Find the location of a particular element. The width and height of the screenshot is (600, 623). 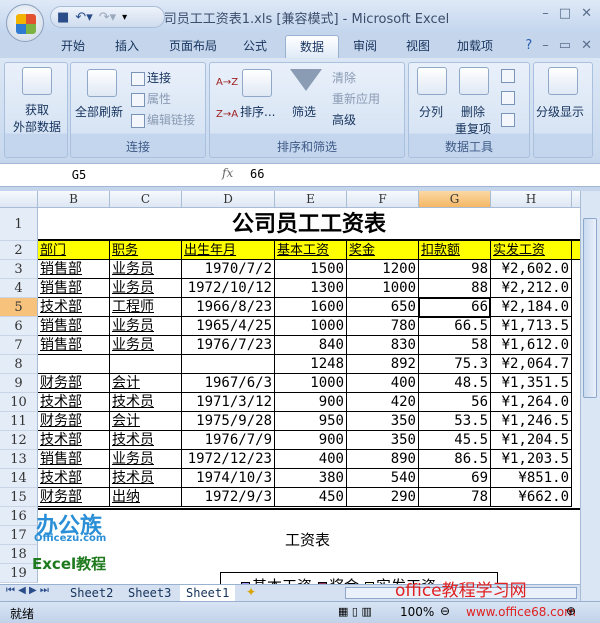

tab-7: 加载项 is located at coordinates (475, 46).